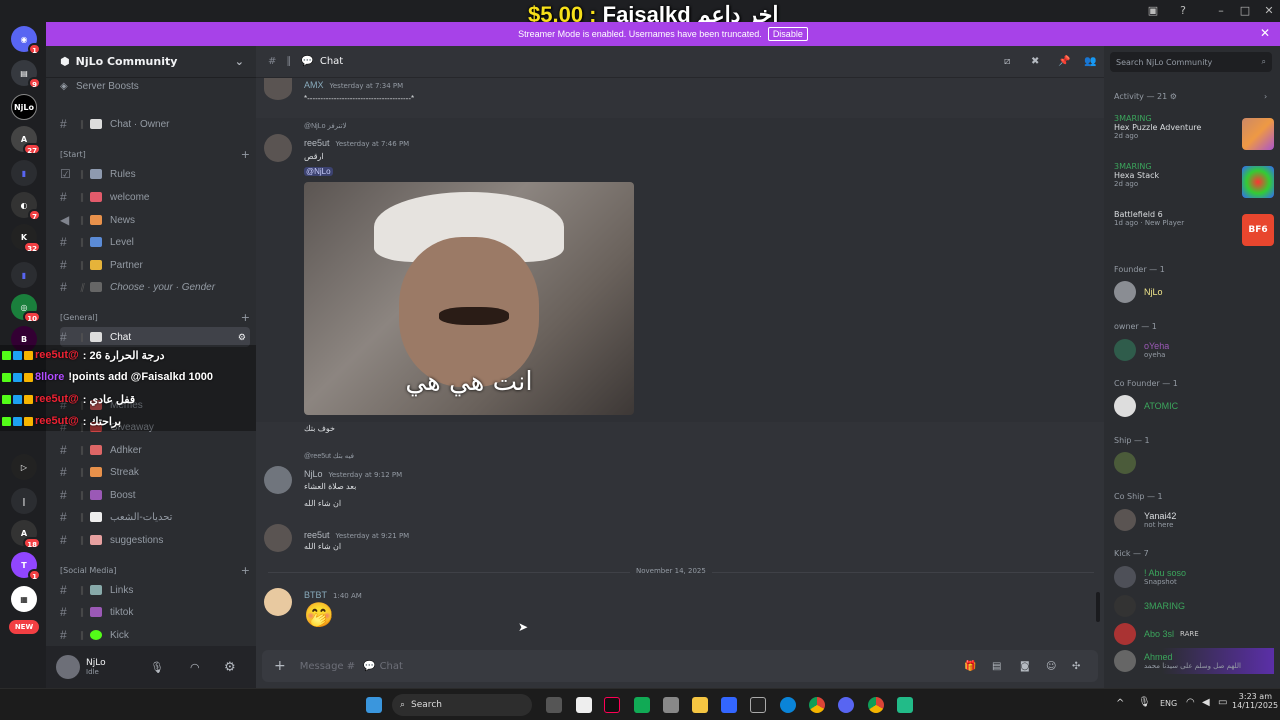  I want to click on message-composer: + Message # 💬 Chat 🎁 ▤ ◙ ☺ ✣, so click(680, 666).